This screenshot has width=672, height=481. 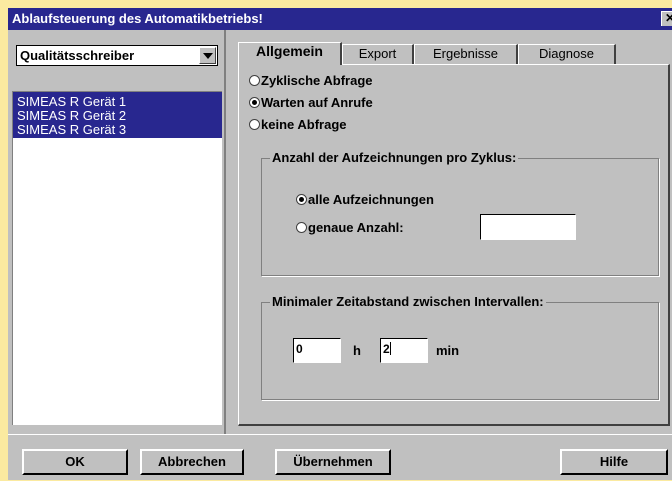 I want to click on list-item: SIMEAS R Gerät 3, so click(x=117, y=130).